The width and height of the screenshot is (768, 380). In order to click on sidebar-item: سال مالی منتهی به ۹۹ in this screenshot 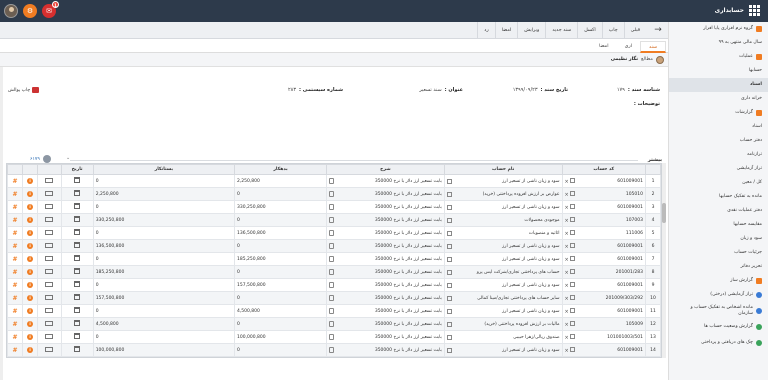, I will do `click(718, 43)`.